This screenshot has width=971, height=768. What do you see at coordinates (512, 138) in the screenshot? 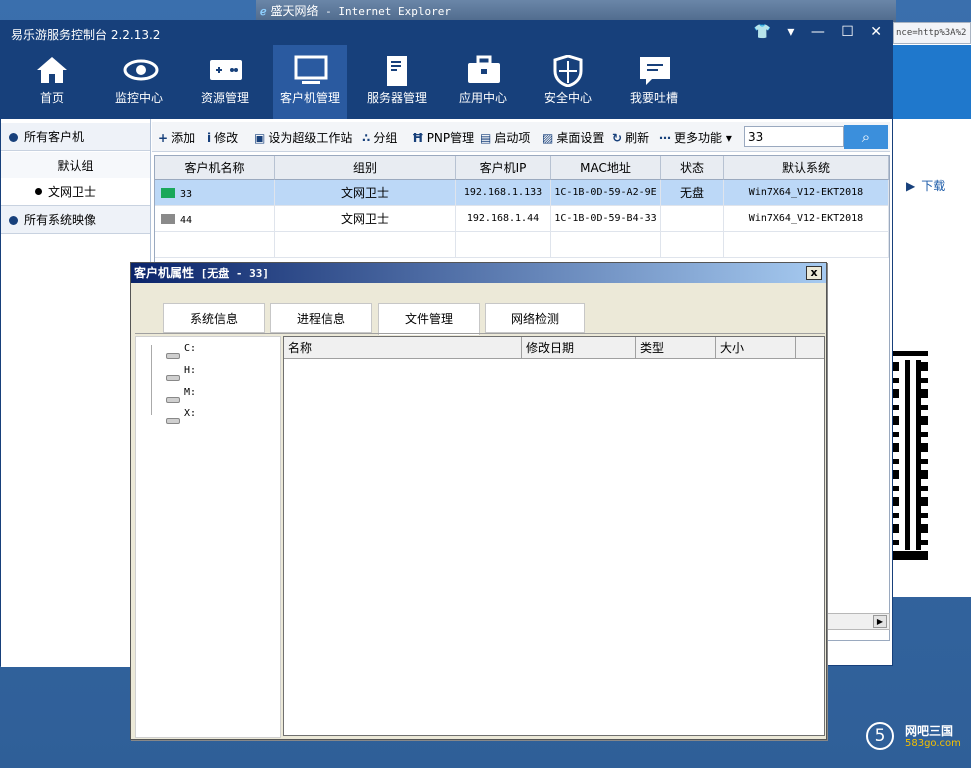
I see `startup-label: 启动项` at bounding box center [512, 138].